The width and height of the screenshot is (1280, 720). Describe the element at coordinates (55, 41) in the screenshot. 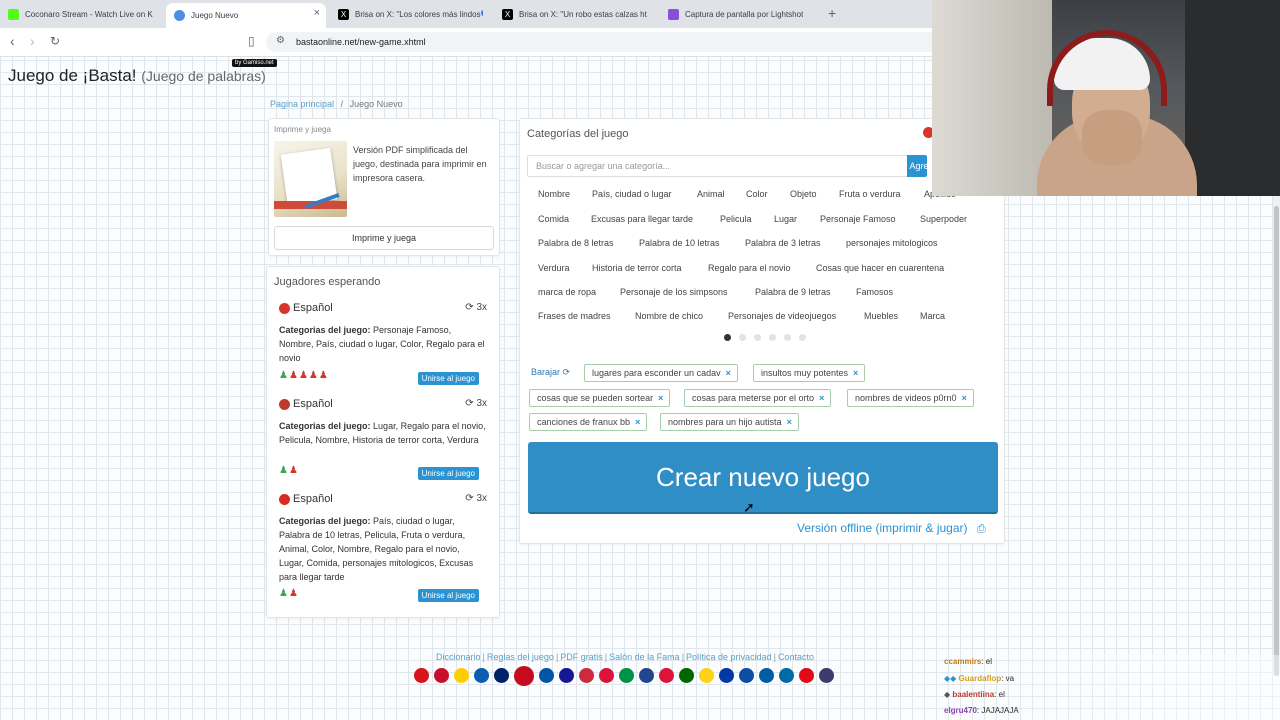

I see `reload-icon: ↻` at that location.